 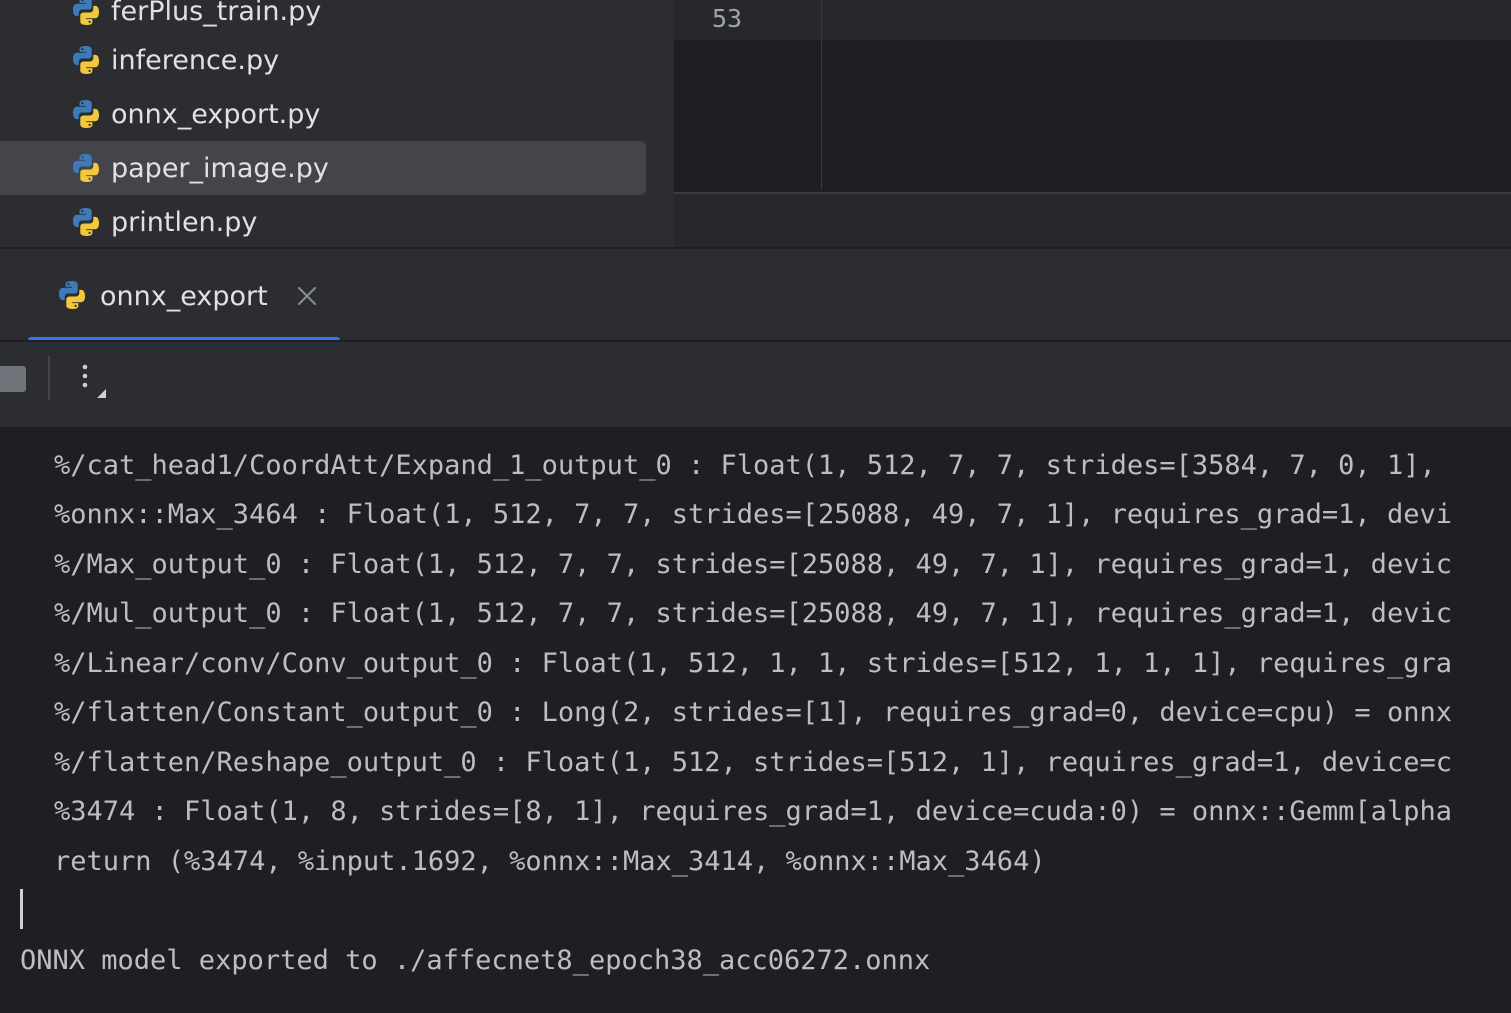 I want to click on tree-item-paper-image: paper_image.py, so click(x=323, y=168).